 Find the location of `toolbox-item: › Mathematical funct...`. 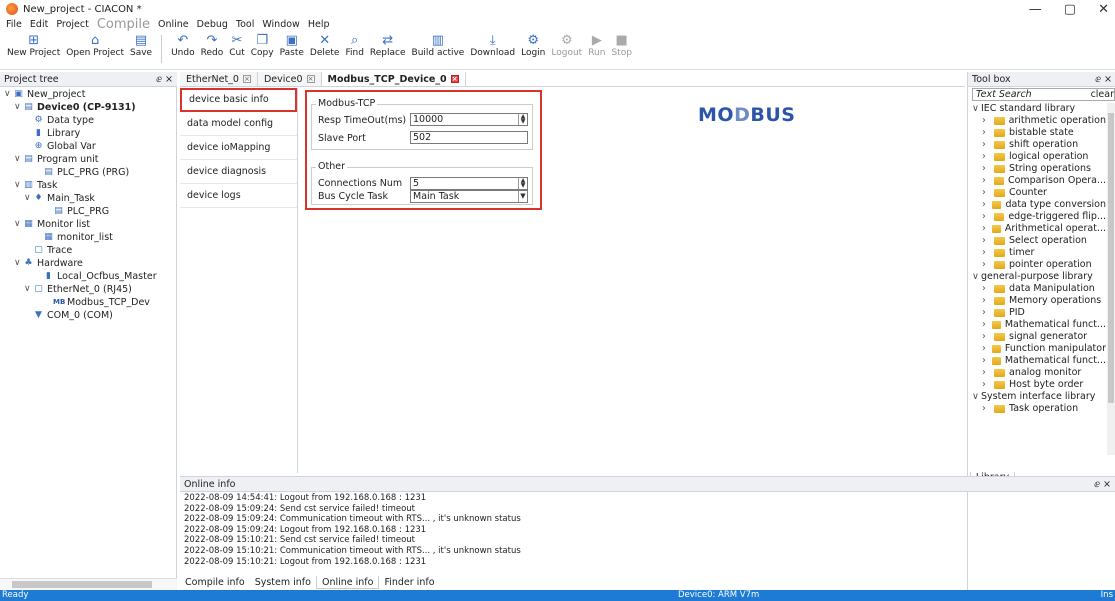

toolbox-item: › Mathematical funct... is located at coordinates (1038, 361).